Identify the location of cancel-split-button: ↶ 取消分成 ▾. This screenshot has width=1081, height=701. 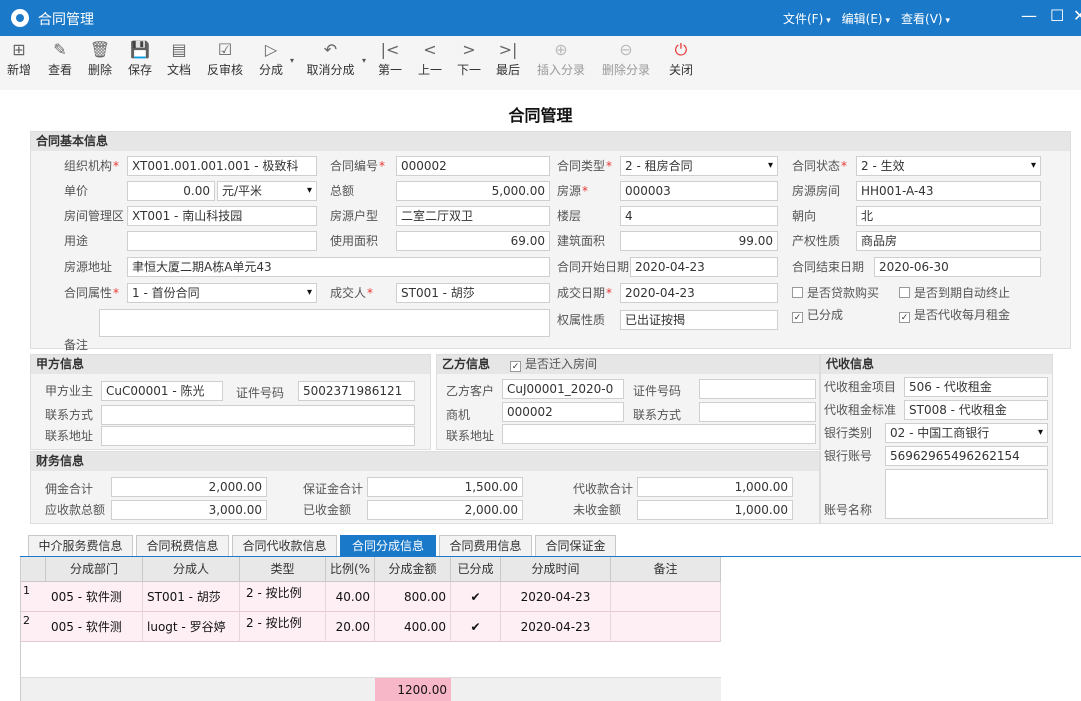
(334, 63).